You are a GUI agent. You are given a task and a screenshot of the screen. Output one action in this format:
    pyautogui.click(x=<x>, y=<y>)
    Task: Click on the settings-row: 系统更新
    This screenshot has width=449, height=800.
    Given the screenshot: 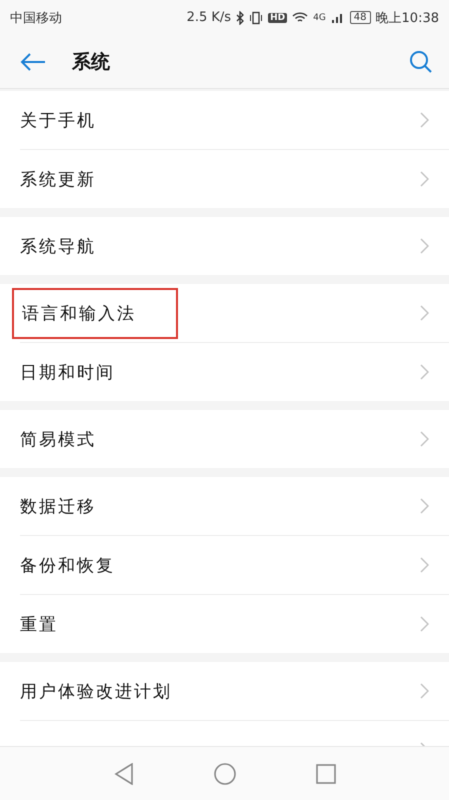 What is the action you would take?
    pyautogui.click(x=234, y=178)
    